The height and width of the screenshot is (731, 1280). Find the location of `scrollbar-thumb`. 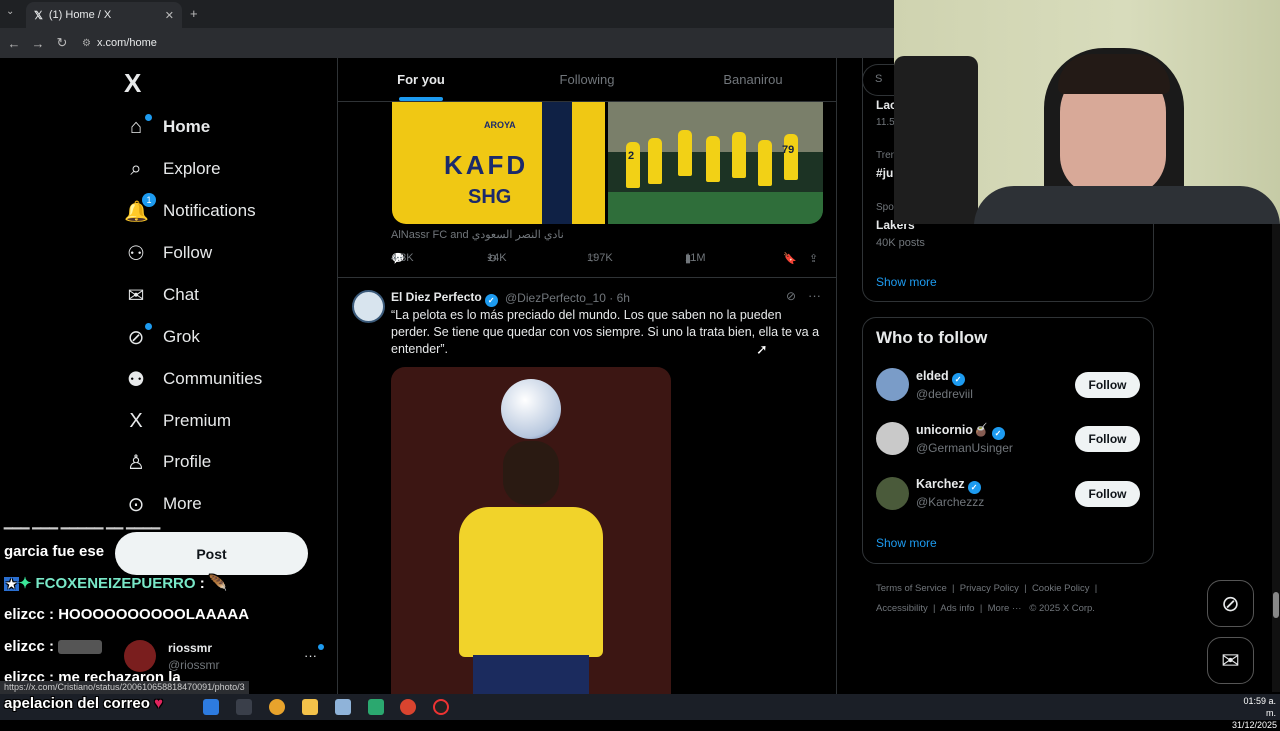

scrollbar-thumb is located at coordinates (1276, 605).